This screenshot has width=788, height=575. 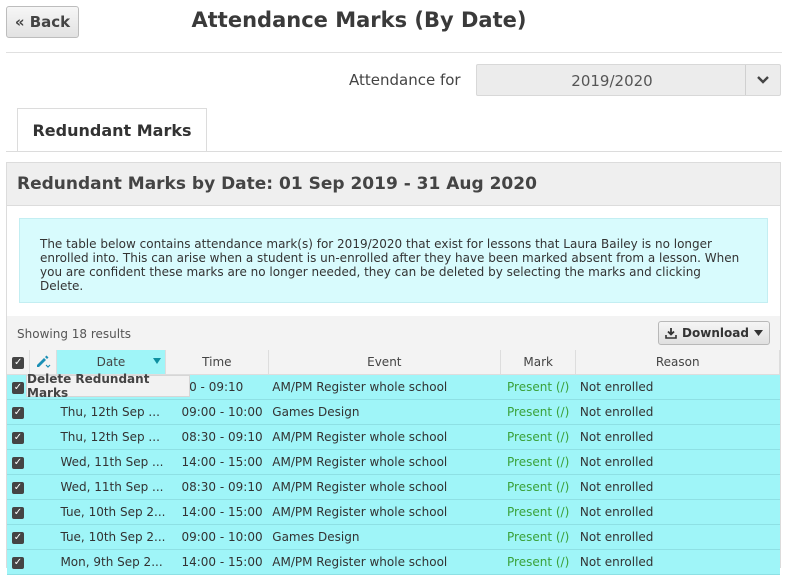 What do you see at coordinates (74, 334) in the screenshot?
I see `results-count: Showing 18 results` at bounding box center [74, 334].